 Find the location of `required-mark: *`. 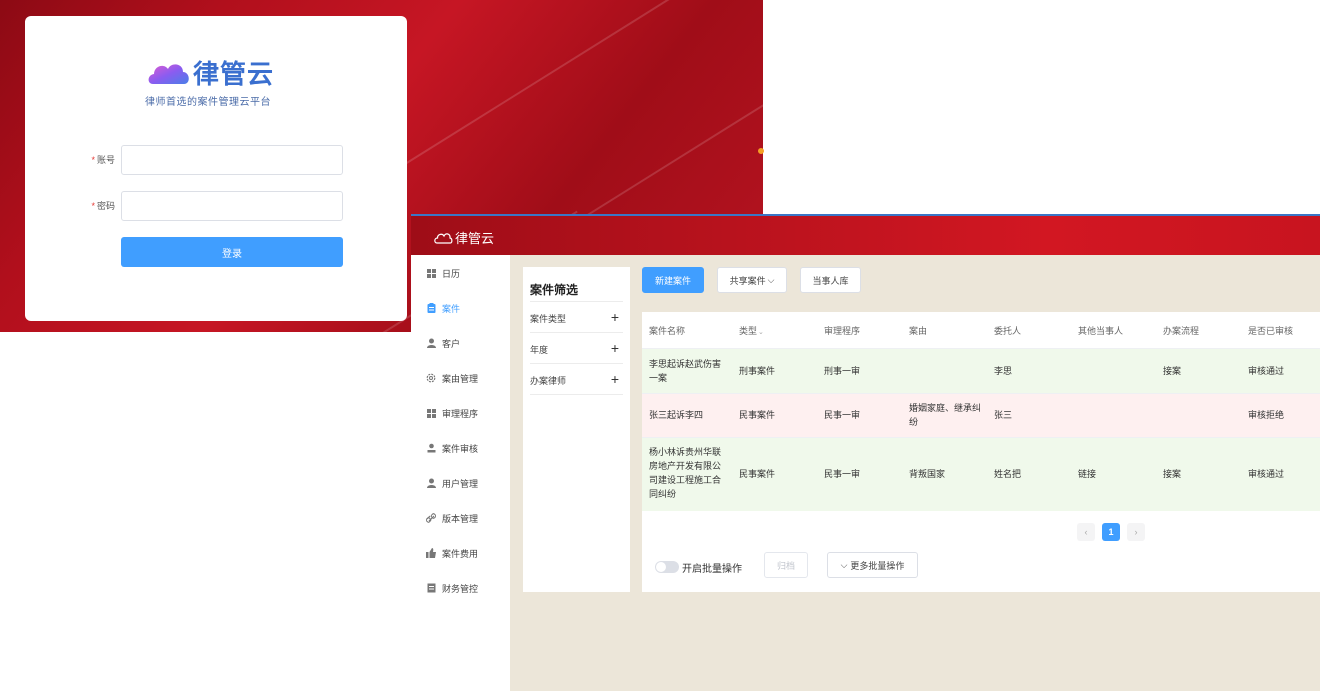

required-mark: * is located at coordinates (93, 206).